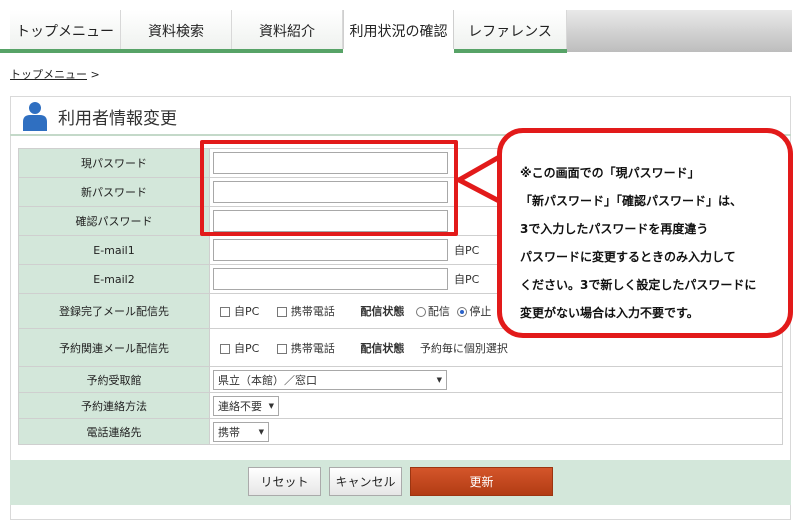  I want to click on password-fields-highlight, so click(329, 188).